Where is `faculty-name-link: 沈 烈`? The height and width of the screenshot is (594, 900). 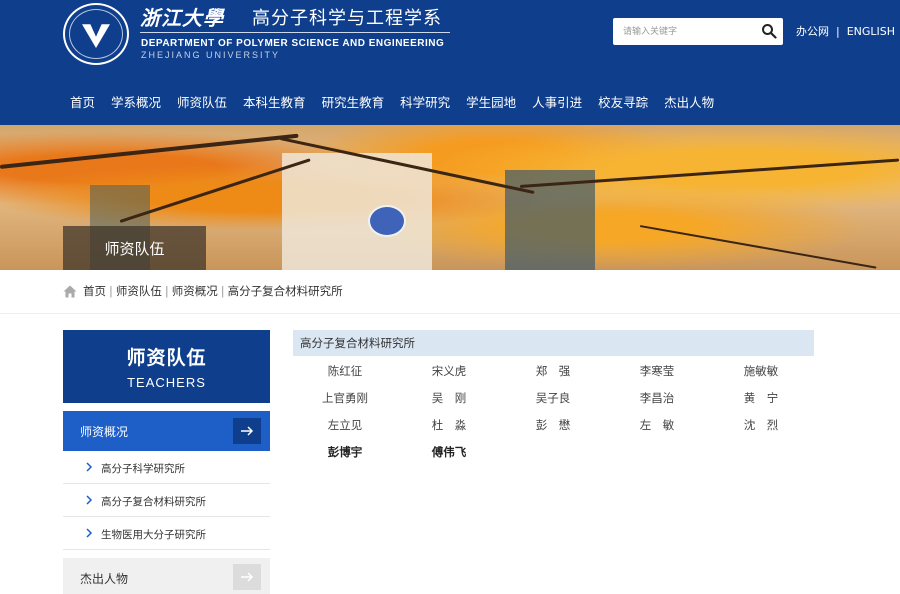
faculty-name-link: 沈 烈 is located at coordinates (761, 425).